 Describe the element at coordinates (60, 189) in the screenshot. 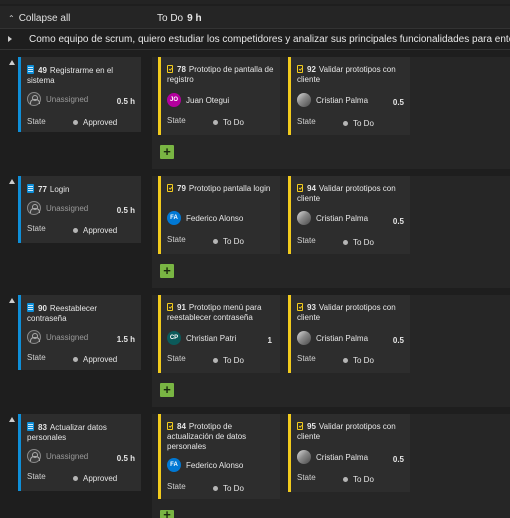

I see `story-title: Login` at that location.